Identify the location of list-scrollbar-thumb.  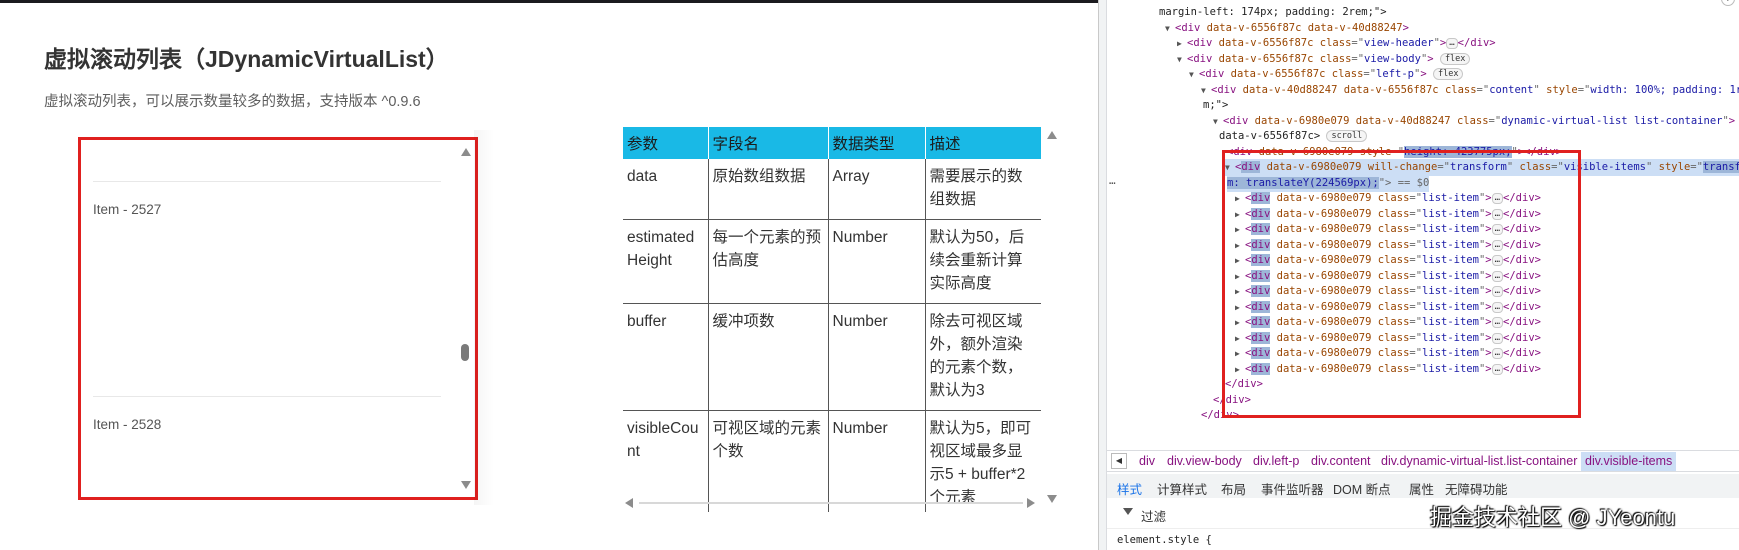
(465, 352).